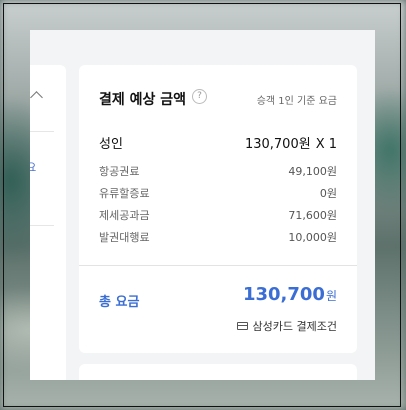 This screenshot has width=406, height=410. What do you see at coordinates (312, 215) in the screenshot?
I see `fee-value: 71,600원` at bounding box center [312, 215].